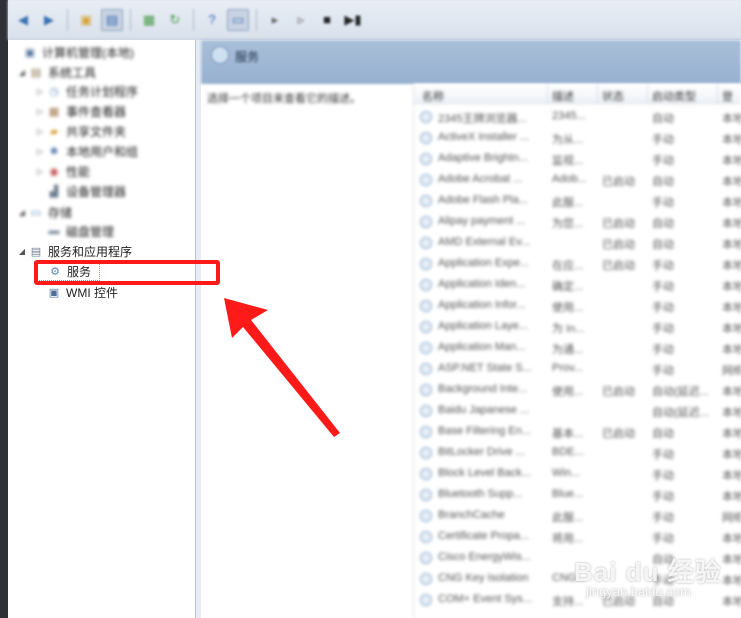 The height and width of the screenshot is (618, 741). Describe the element at coordinates (76, 292) in the screenshot. I see `tree-item-wmi: ▣ WMI 控件` at that location.